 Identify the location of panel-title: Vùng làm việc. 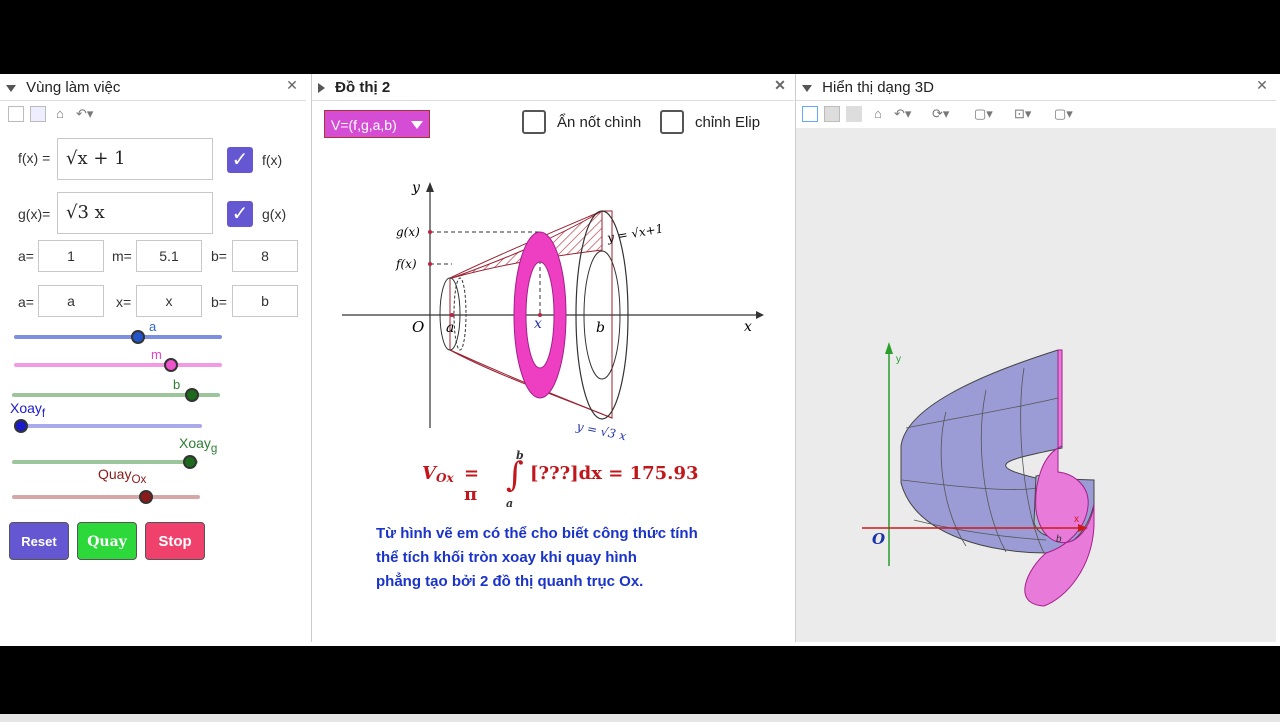
(73, 87).